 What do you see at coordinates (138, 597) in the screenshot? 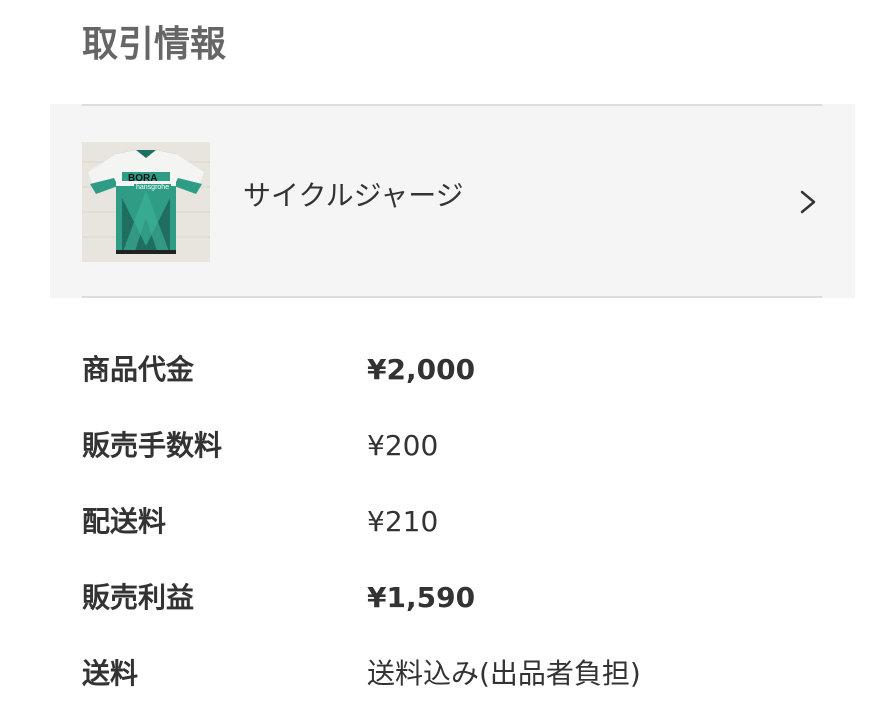
I see `fee-label: 販売利益` at bounding box center [138, 597].